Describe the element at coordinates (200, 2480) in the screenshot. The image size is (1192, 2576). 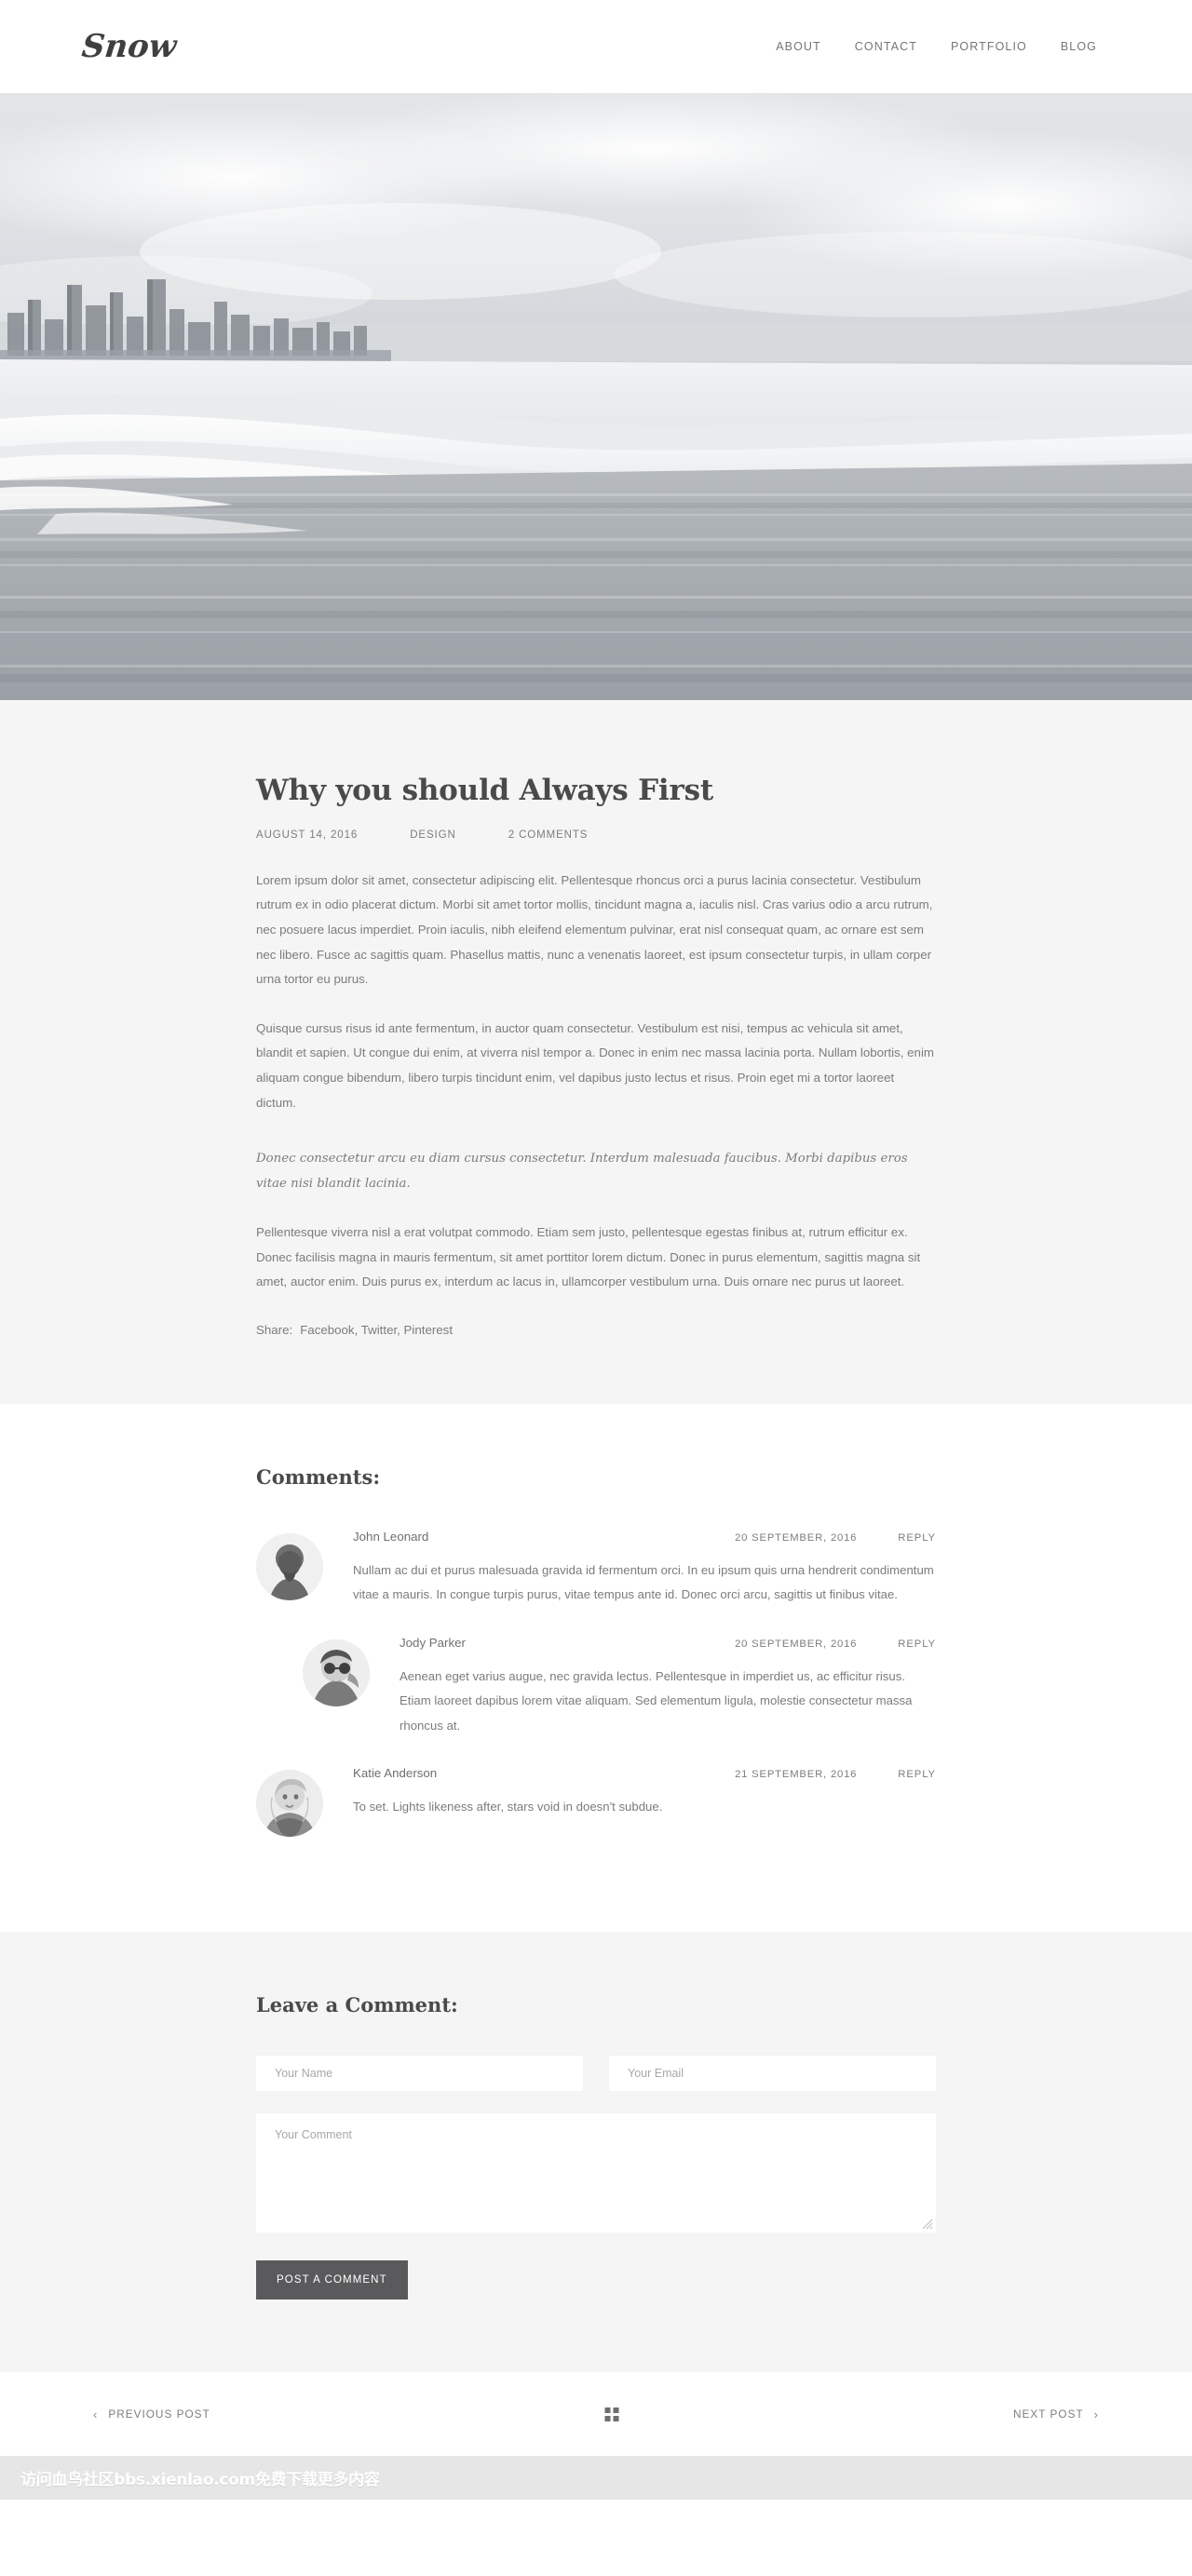
I see `watermark-text: 访问血鸟社区bbs.xienlao.com免费下载更多内容` at that location.